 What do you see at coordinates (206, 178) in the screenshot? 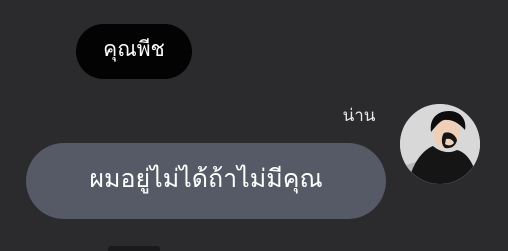
I see `message-text: ผมอยู่ไม่ได้ถ้าไม่มีคุณ` at bounding box center [206, 178].